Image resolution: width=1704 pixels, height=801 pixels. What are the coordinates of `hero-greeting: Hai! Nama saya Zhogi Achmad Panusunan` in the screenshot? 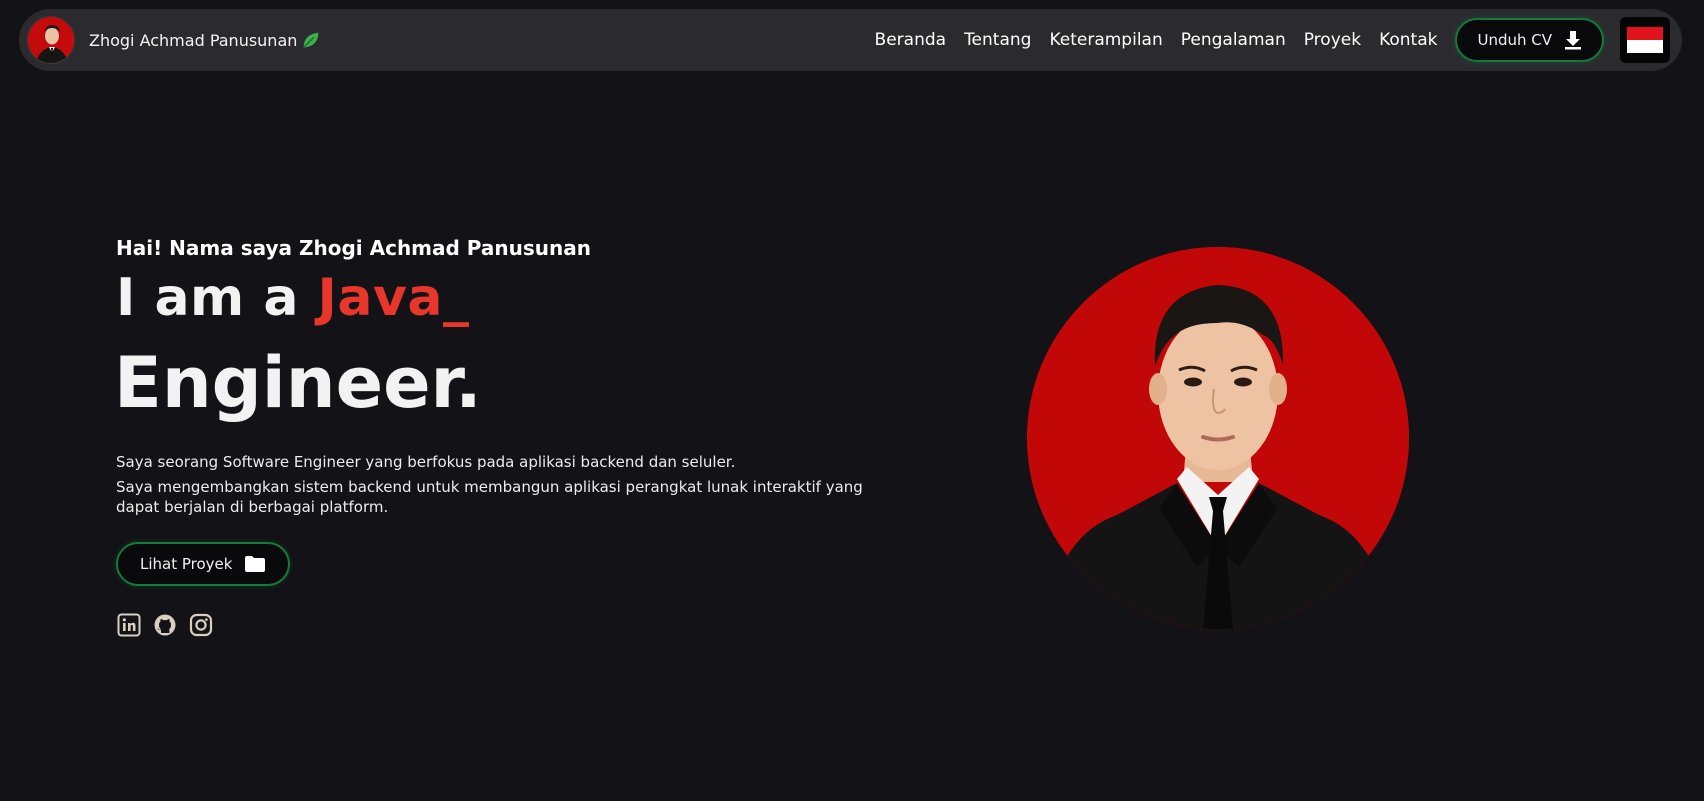 It's located at (353, 248).